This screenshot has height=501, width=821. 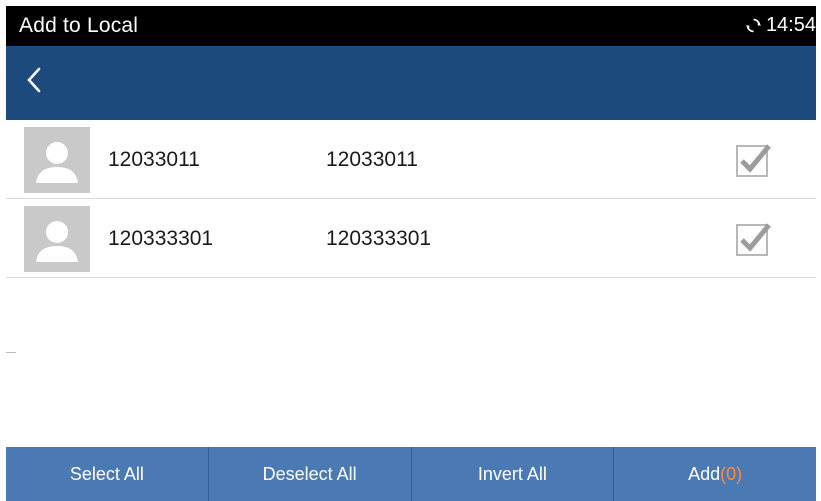 I want to click on invert-all-button: Invert All, so click(x=513, y=474).